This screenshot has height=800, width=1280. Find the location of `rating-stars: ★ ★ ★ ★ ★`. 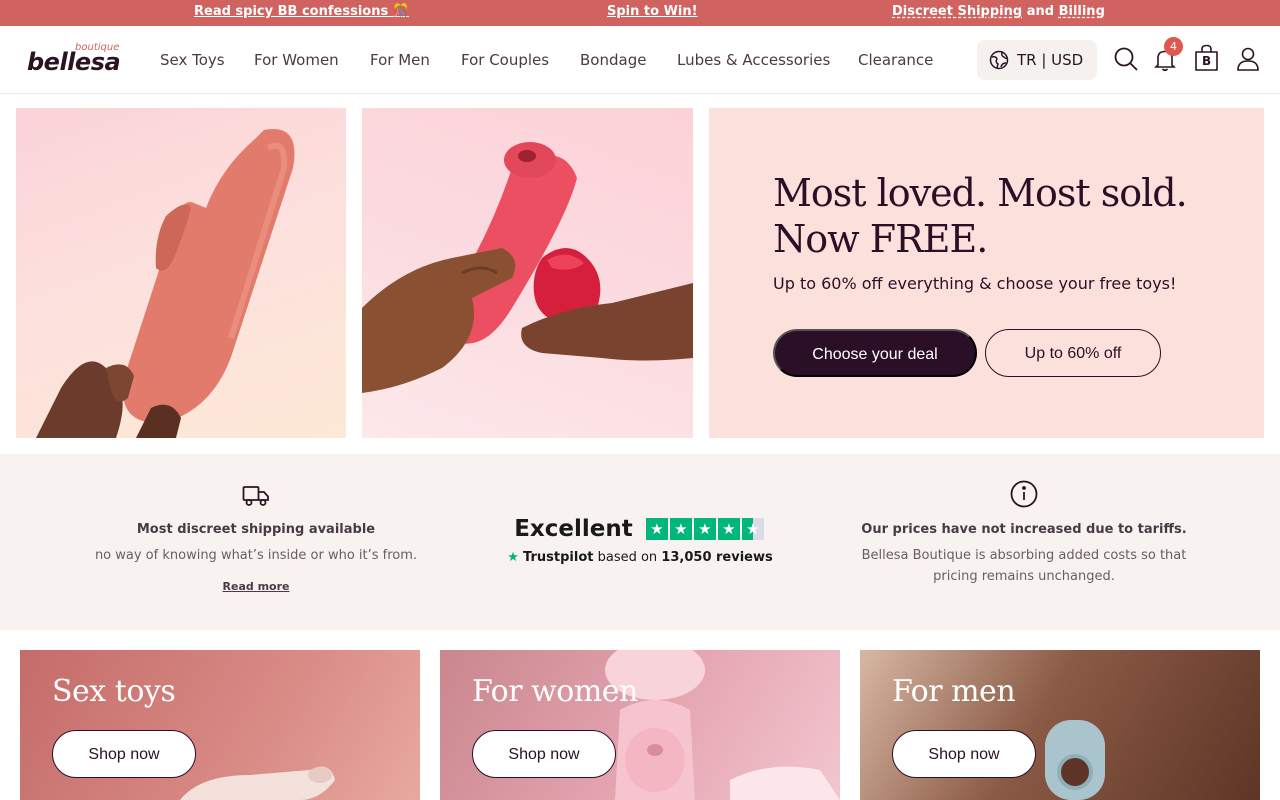

rating-stars: ★ ★ ★ ★ ★ is located at coordinates (705, 529).